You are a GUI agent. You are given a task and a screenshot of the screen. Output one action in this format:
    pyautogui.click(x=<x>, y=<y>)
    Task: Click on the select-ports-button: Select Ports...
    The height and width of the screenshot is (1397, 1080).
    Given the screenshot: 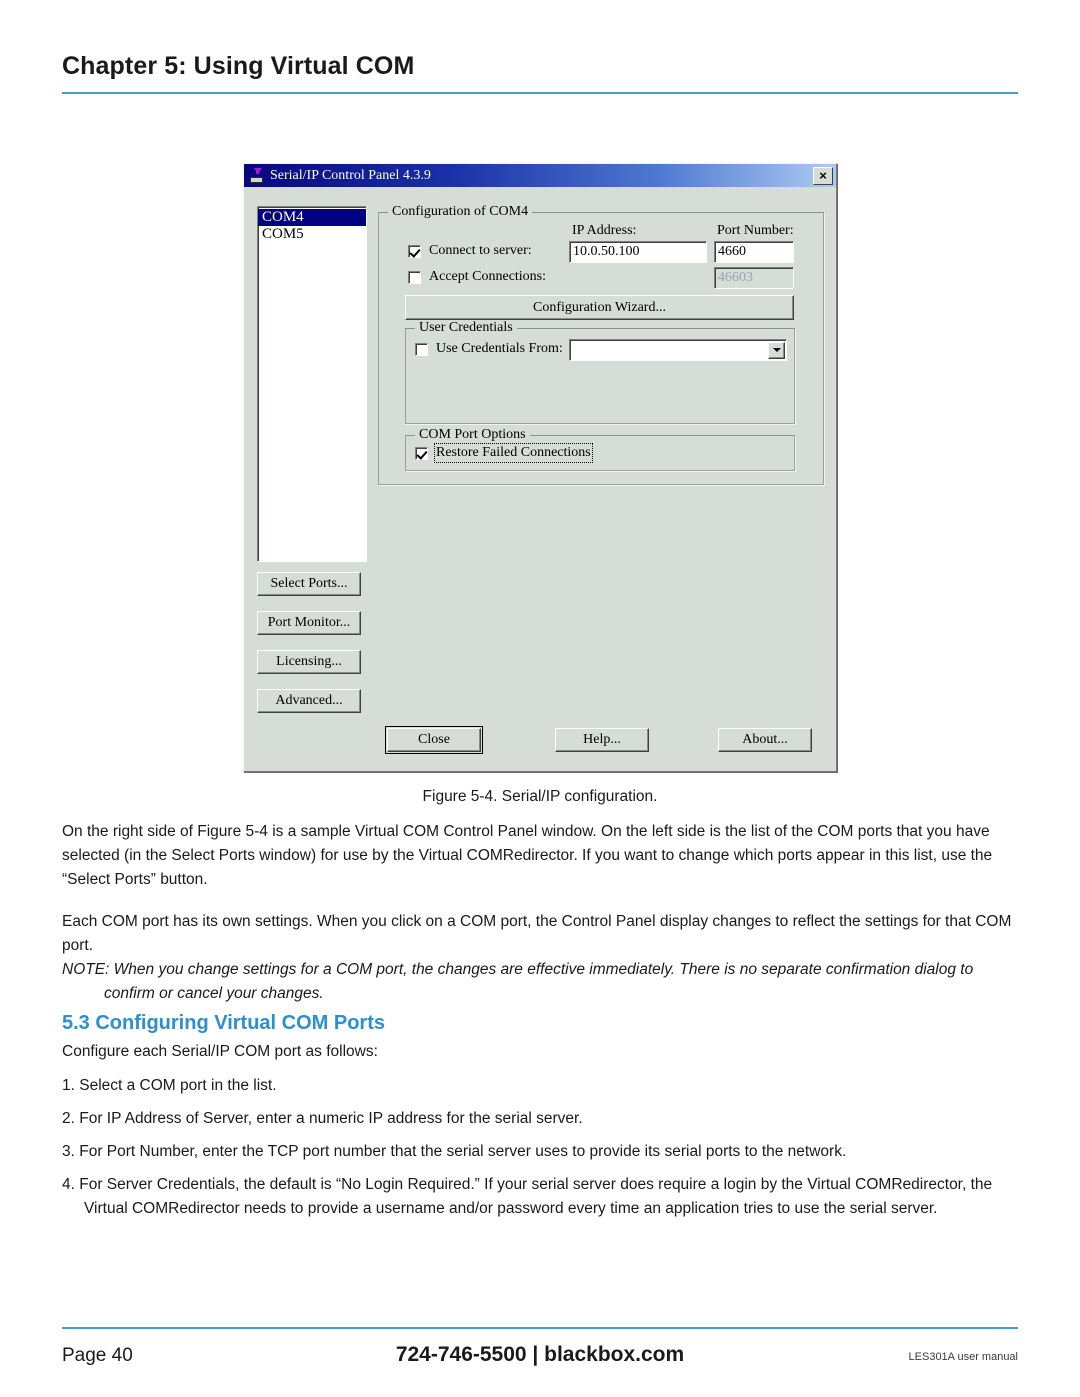 What is the action you would take?
    pyautogui.click(x=309, y=584)
    